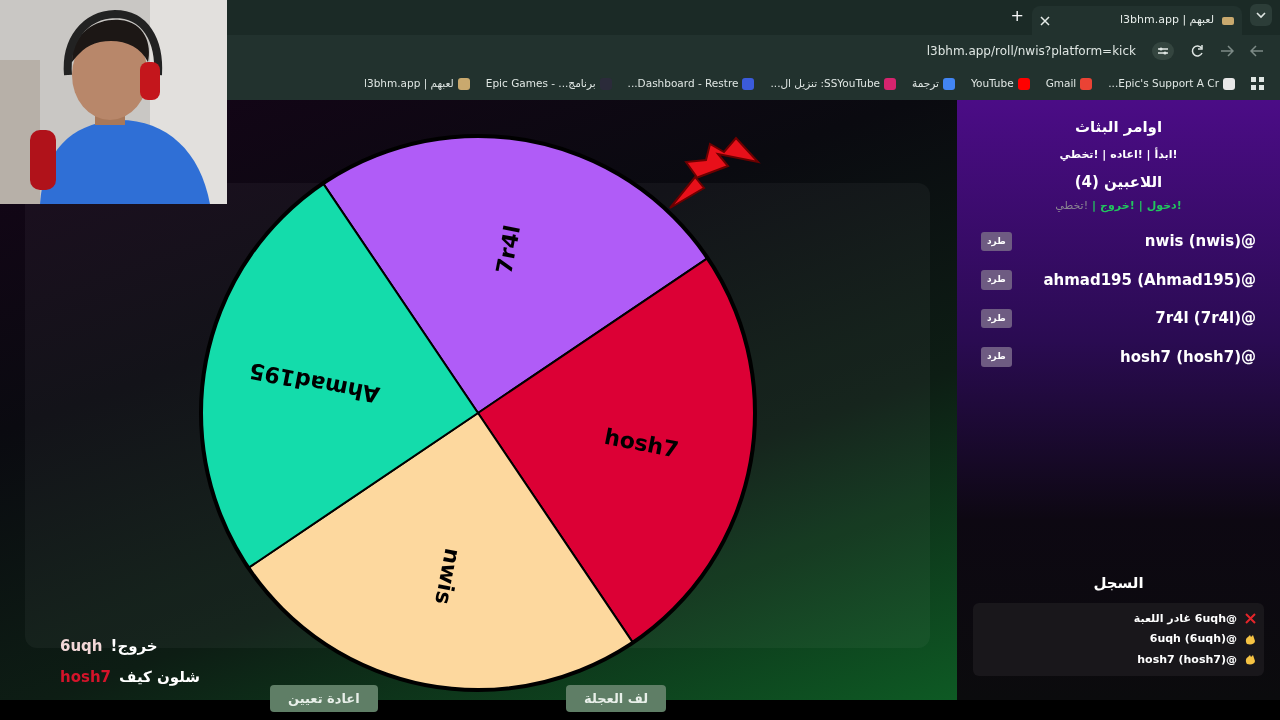  What do you see at coordinates (134, 646) in the screenshot?
I see `chat-message: خروج!` at bounding box center [134, 646].